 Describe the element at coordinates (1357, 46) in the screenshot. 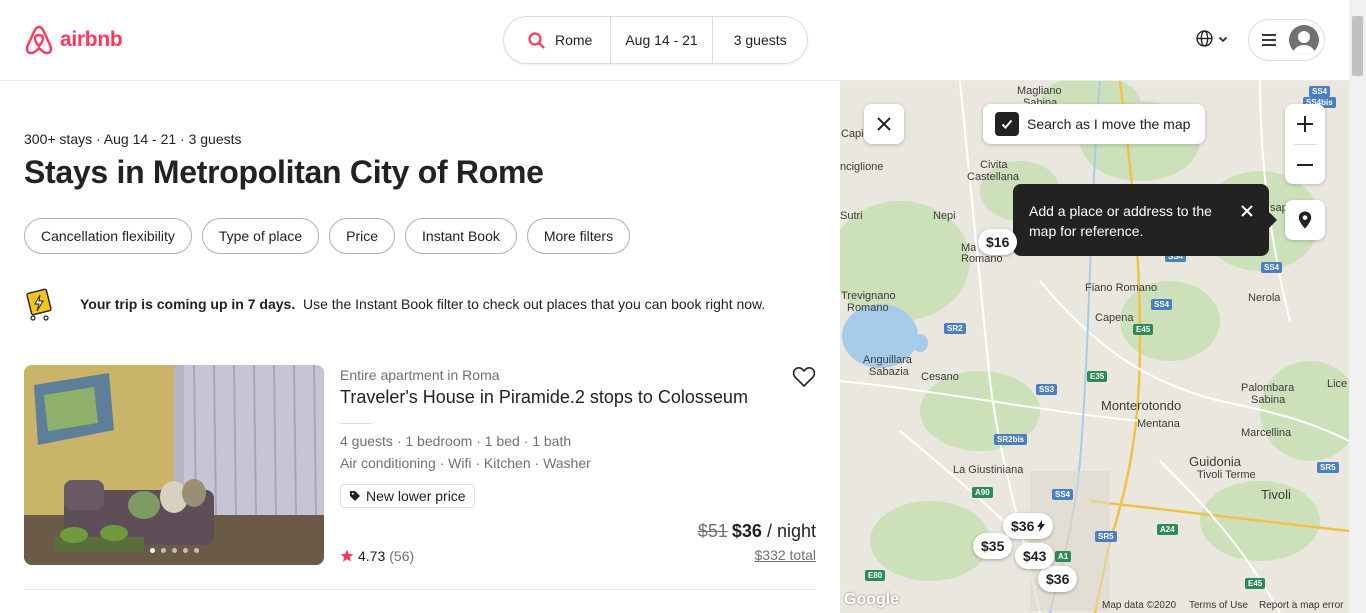

I see `scroll-thumb` at that location.